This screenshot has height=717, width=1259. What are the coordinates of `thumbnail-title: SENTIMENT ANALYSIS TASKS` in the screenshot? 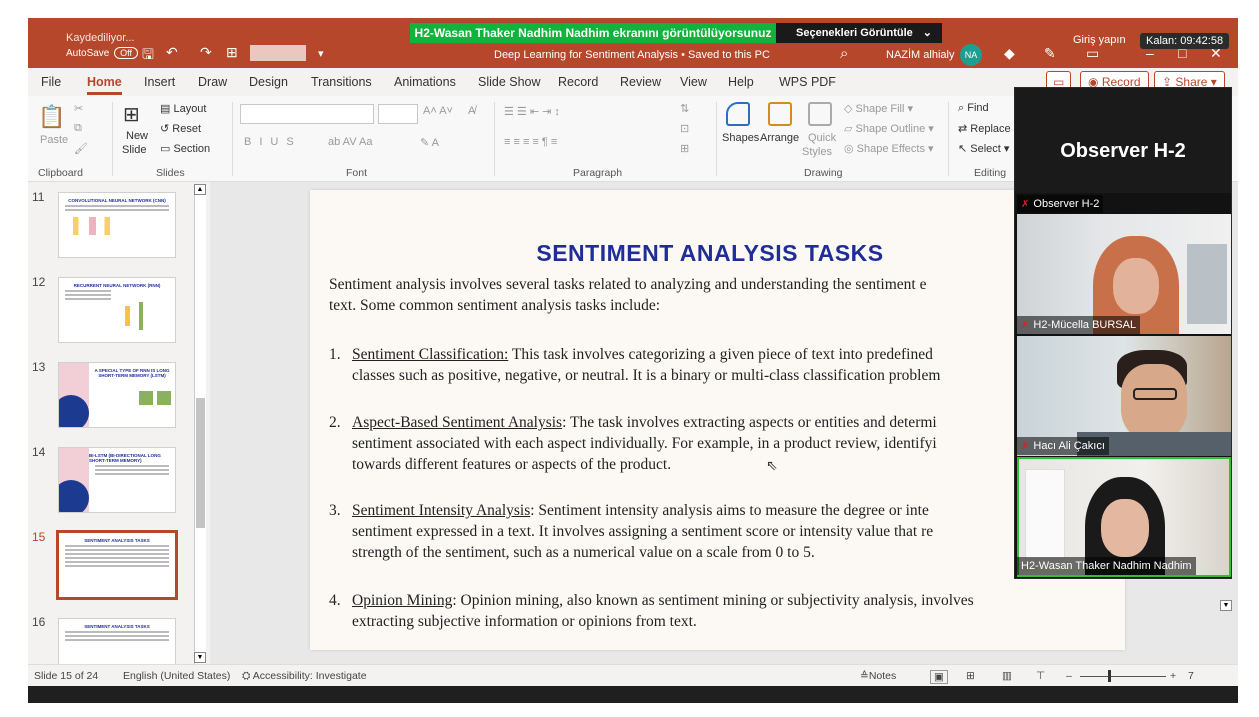 It's located at (117, 540).